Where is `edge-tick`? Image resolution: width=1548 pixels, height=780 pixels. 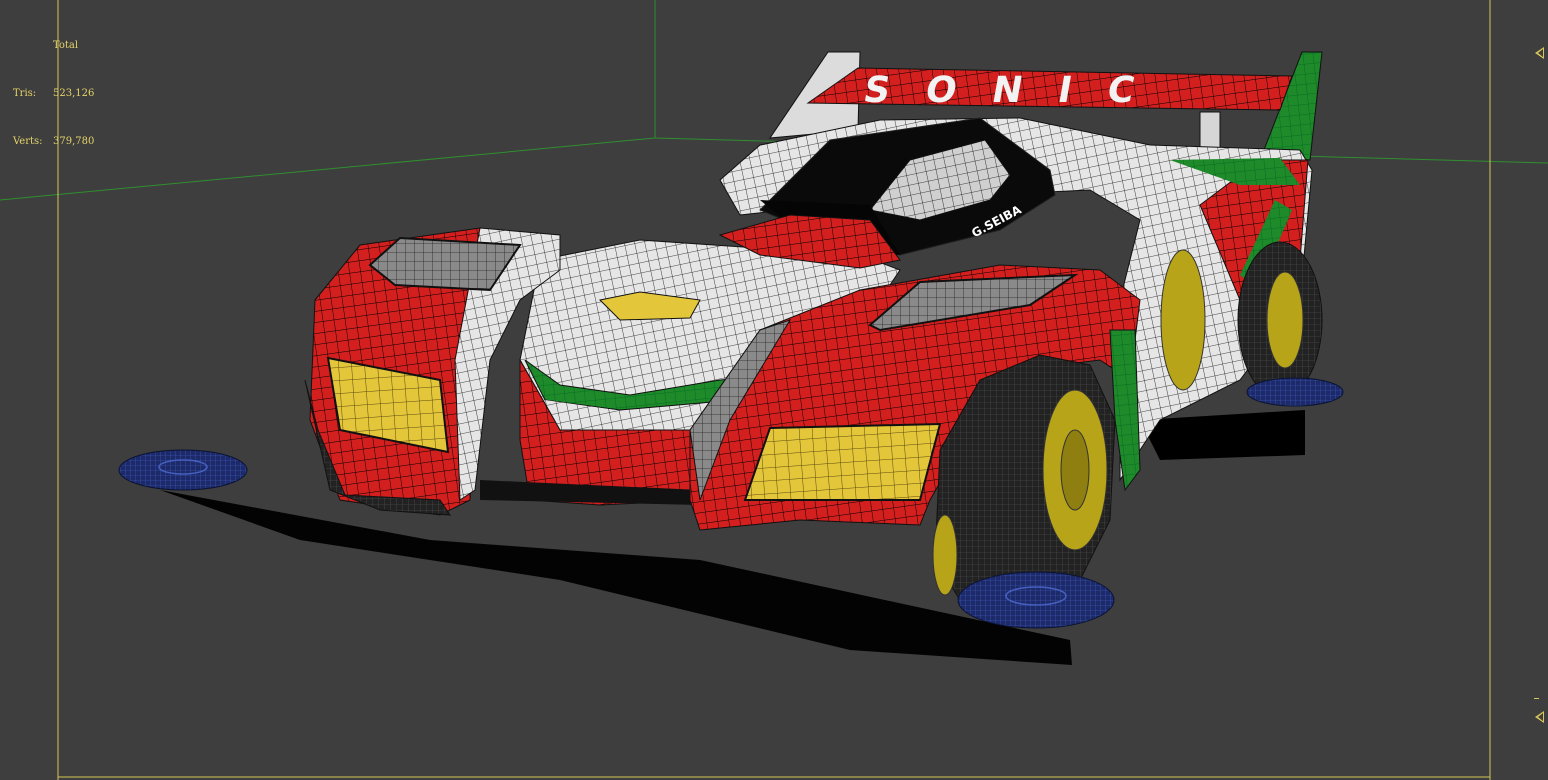
edge-tick is located at coordinates (1536, 698).